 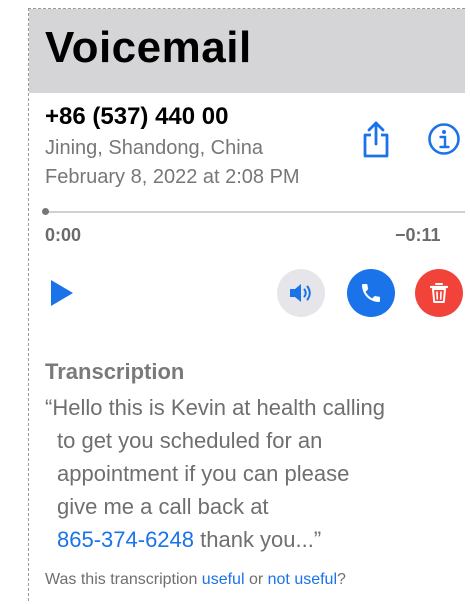 I want to click on play-button, so click(x=62, y=293).